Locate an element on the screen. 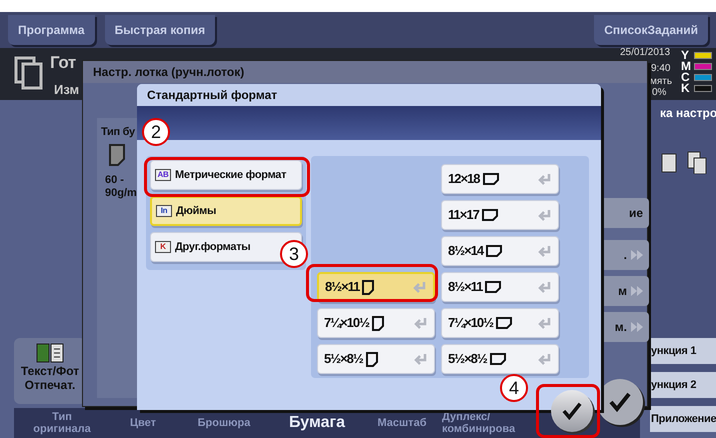  status-subtitle: Изм is located at coordinates (67, 90).